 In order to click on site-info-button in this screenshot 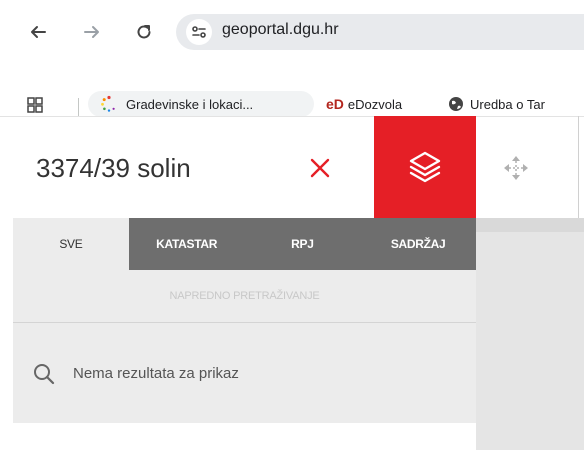, I will do `click(199, 32)`.